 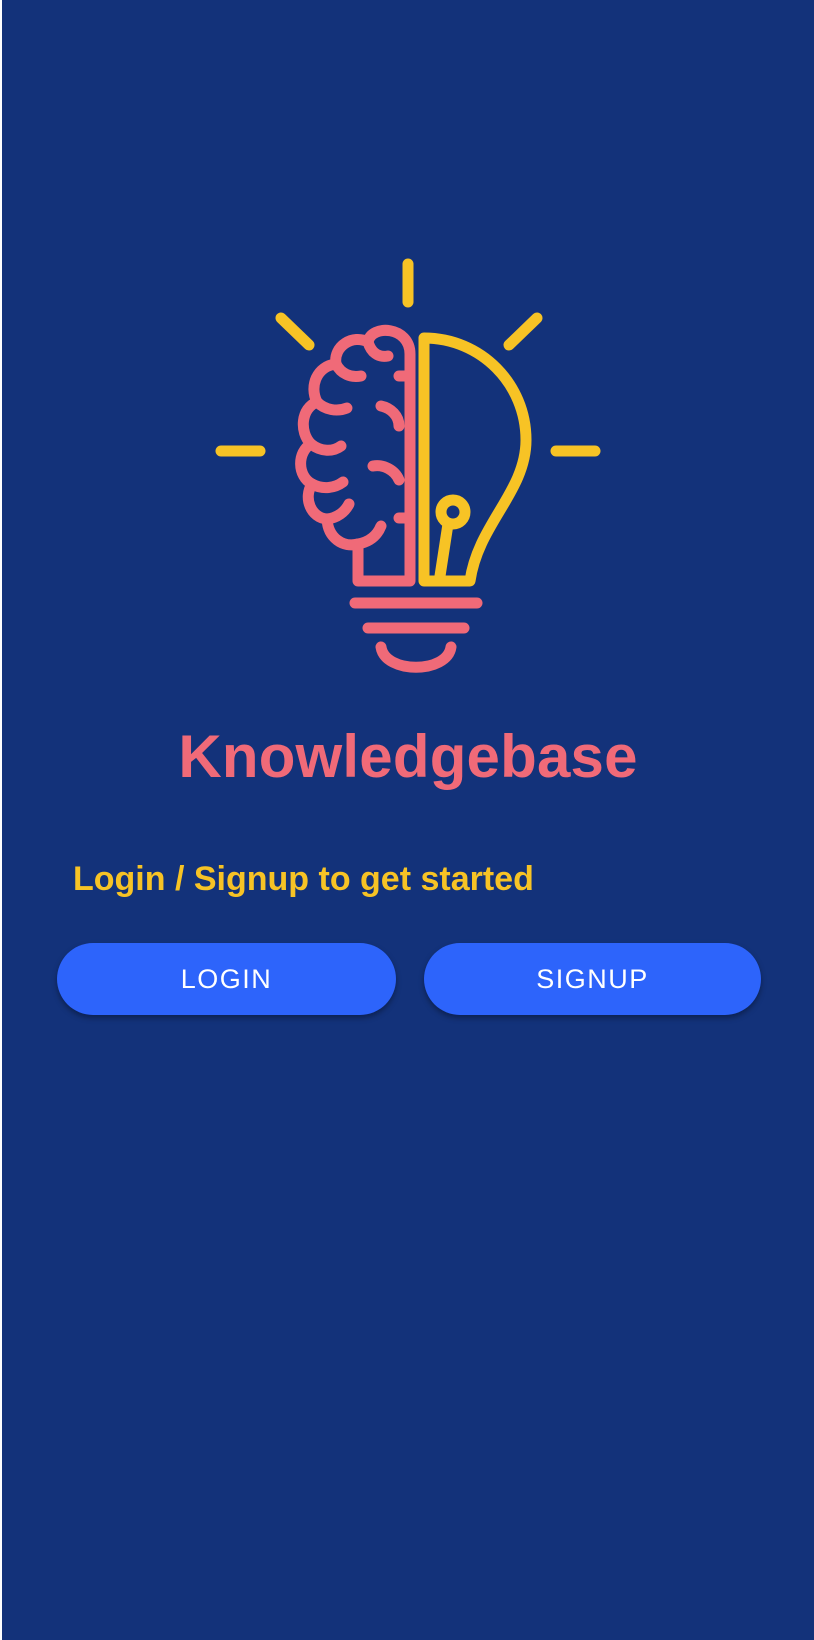 What do you see at coordinates (592, 979) in the screenshot?
I see `signup-button: SIGNUP` at bounding box center [592, 979].